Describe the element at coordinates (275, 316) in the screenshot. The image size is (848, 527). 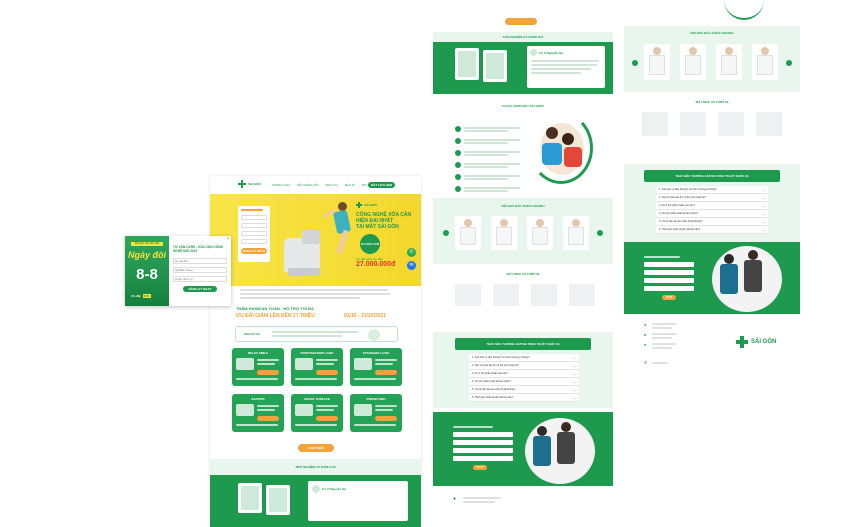
I see `promo-subtitle: ƯU ĐÃI GIẢM LÊN ĐẾN 27 TRIỆU` at that location.